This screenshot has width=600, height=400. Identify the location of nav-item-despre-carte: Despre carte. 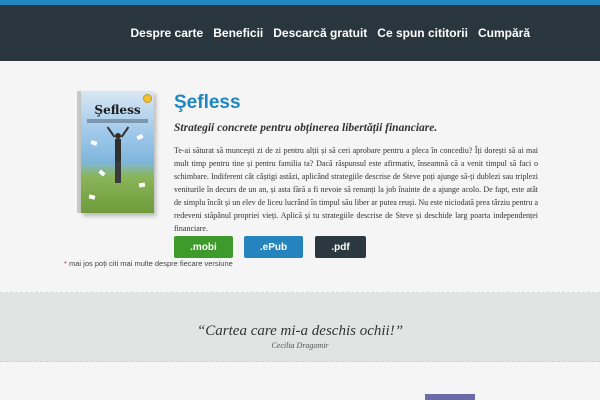
(167, 33).